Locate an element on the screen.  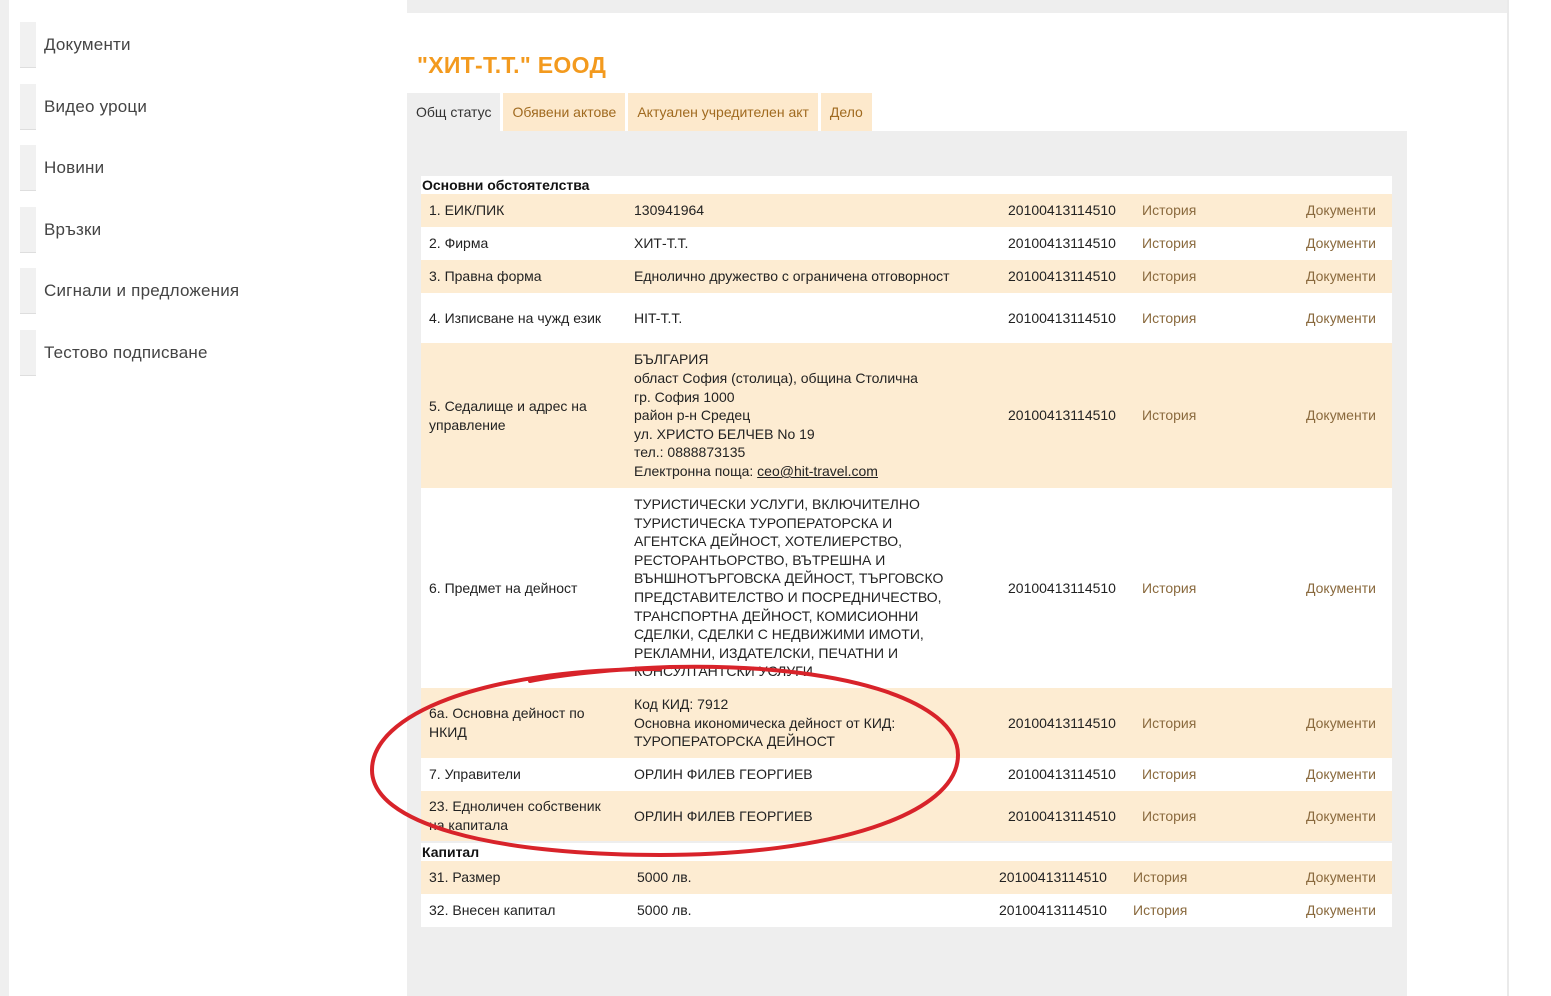
tab-announced-acts: Обявени актове is located at coordinates (564, 112).